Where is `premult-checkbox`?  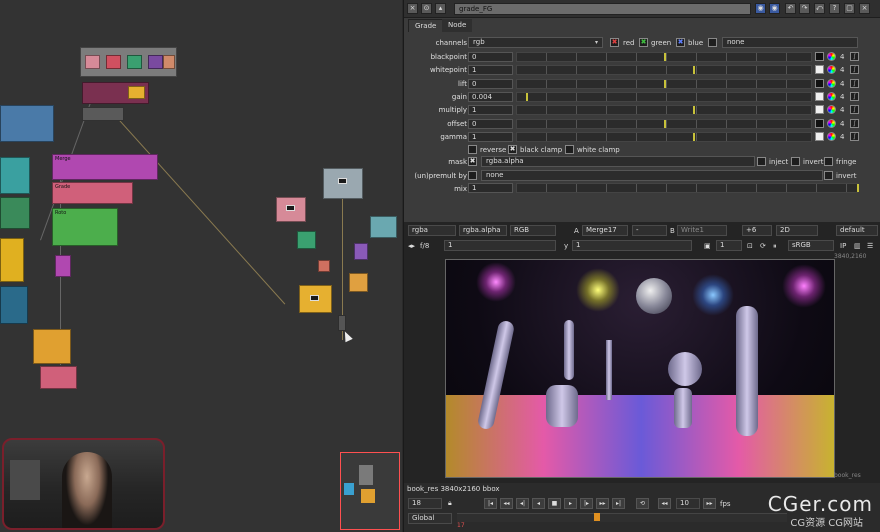 premult-checkbox is located at coordinates (472, 175).